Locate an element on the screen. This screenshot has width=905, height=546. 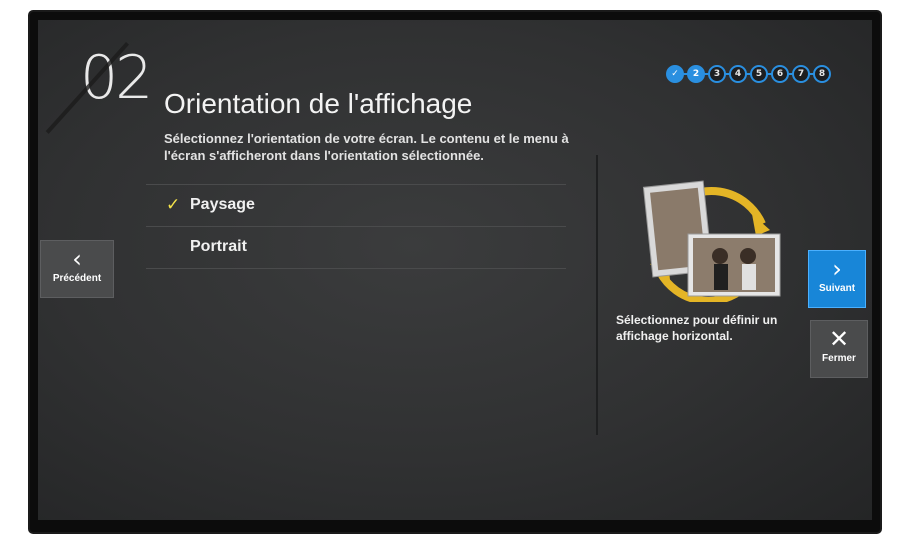
progress-step-6: 6 is located at coordinates (780, 74).